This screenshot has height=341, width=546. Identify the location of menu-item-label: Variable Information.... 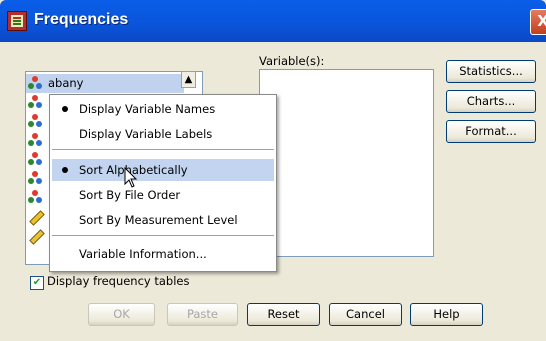
(143, 254).